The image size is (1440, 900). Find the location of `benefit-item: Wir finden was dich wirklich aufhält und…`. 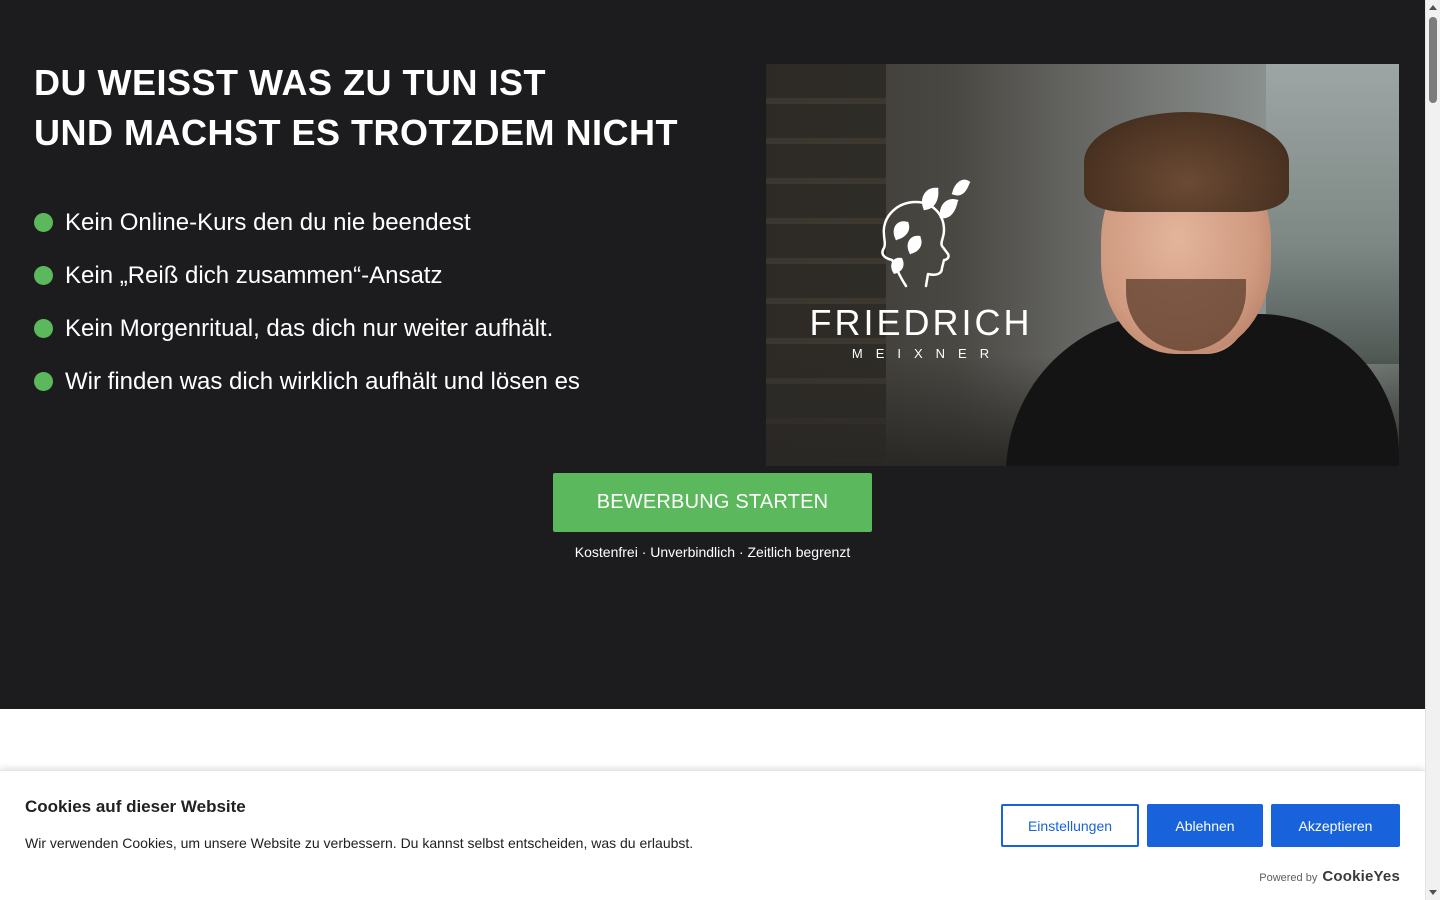

benefit-item: Wir finden was dich wirklich aufhält und… is located at coordinates (307, 381).